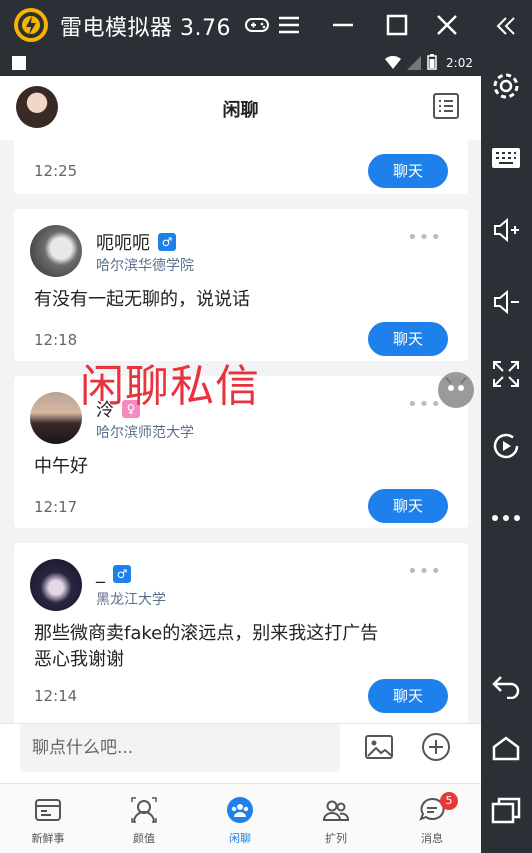 Image resolution: width=532 pixels, height=853 pixels. I want to click on face-icon, so click(144, 810).